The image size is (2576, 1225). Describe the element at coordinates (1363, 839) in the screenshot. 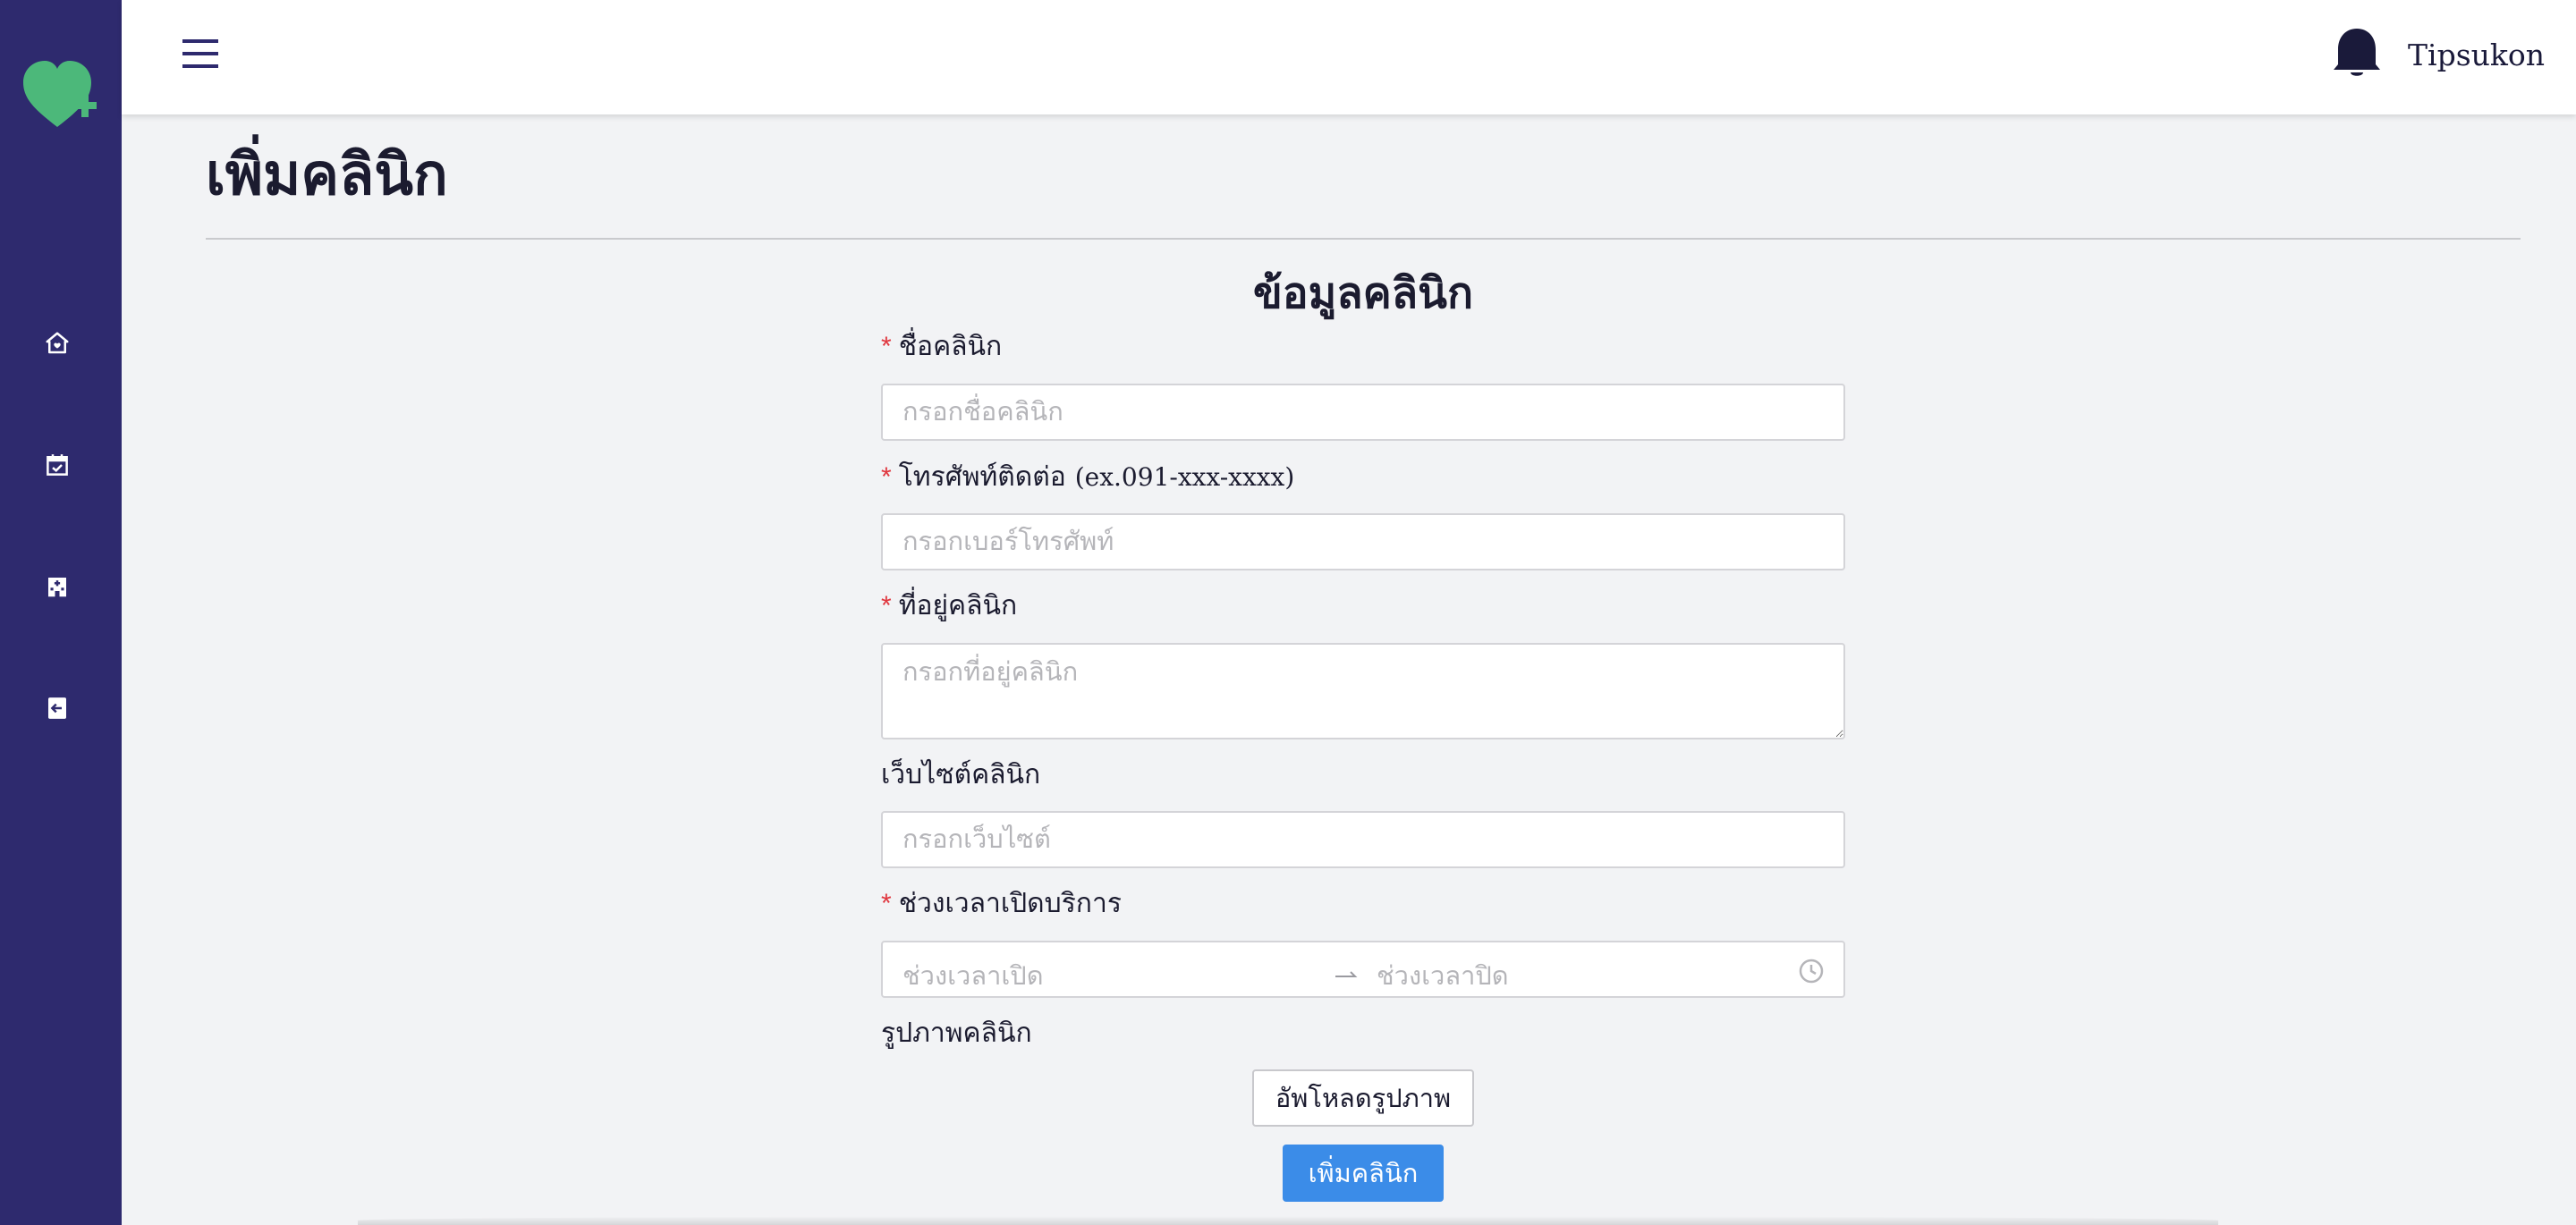

I see `website-input` at that location.